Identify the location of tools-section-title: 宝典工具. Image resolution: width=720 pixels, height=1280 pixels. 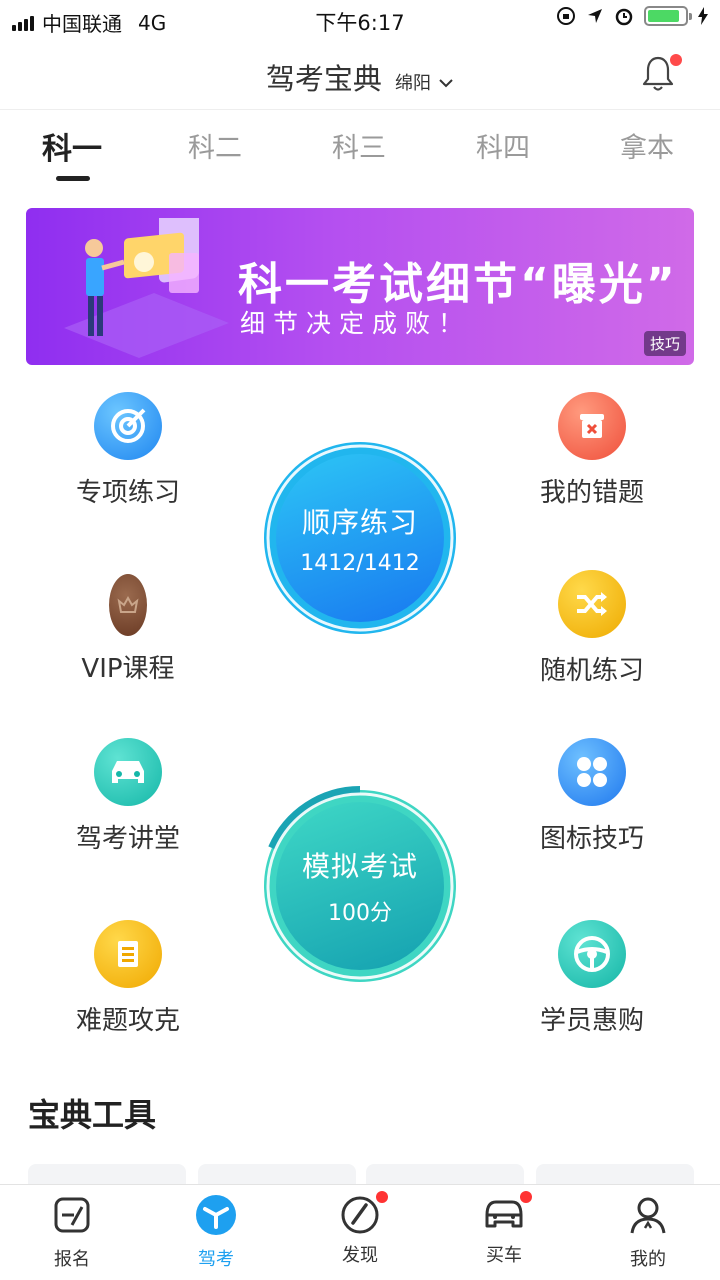
(92, 1115).